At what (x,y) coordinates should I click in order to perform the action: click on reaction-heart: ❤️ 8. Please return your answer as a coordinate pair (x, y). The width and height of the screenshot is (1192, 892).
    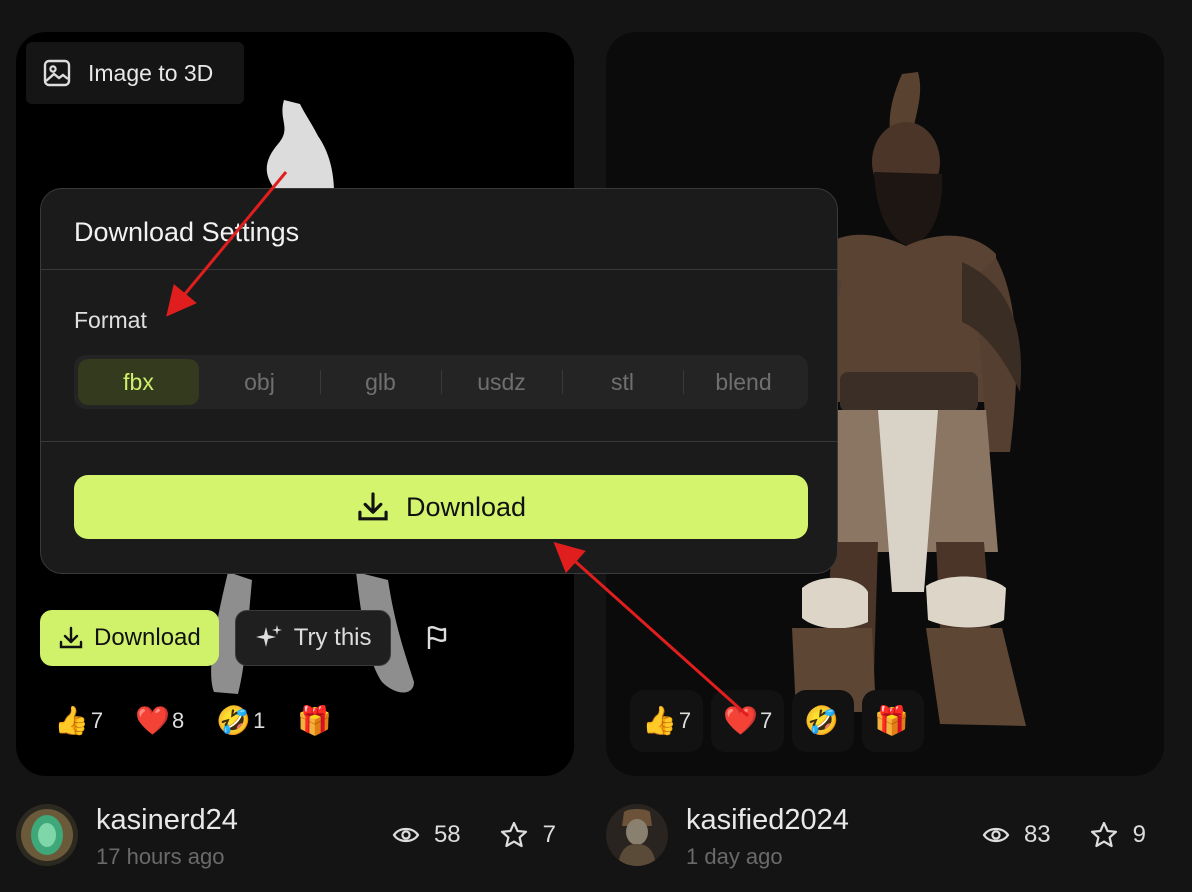
    Looking at the image, I should click on (159, 721).